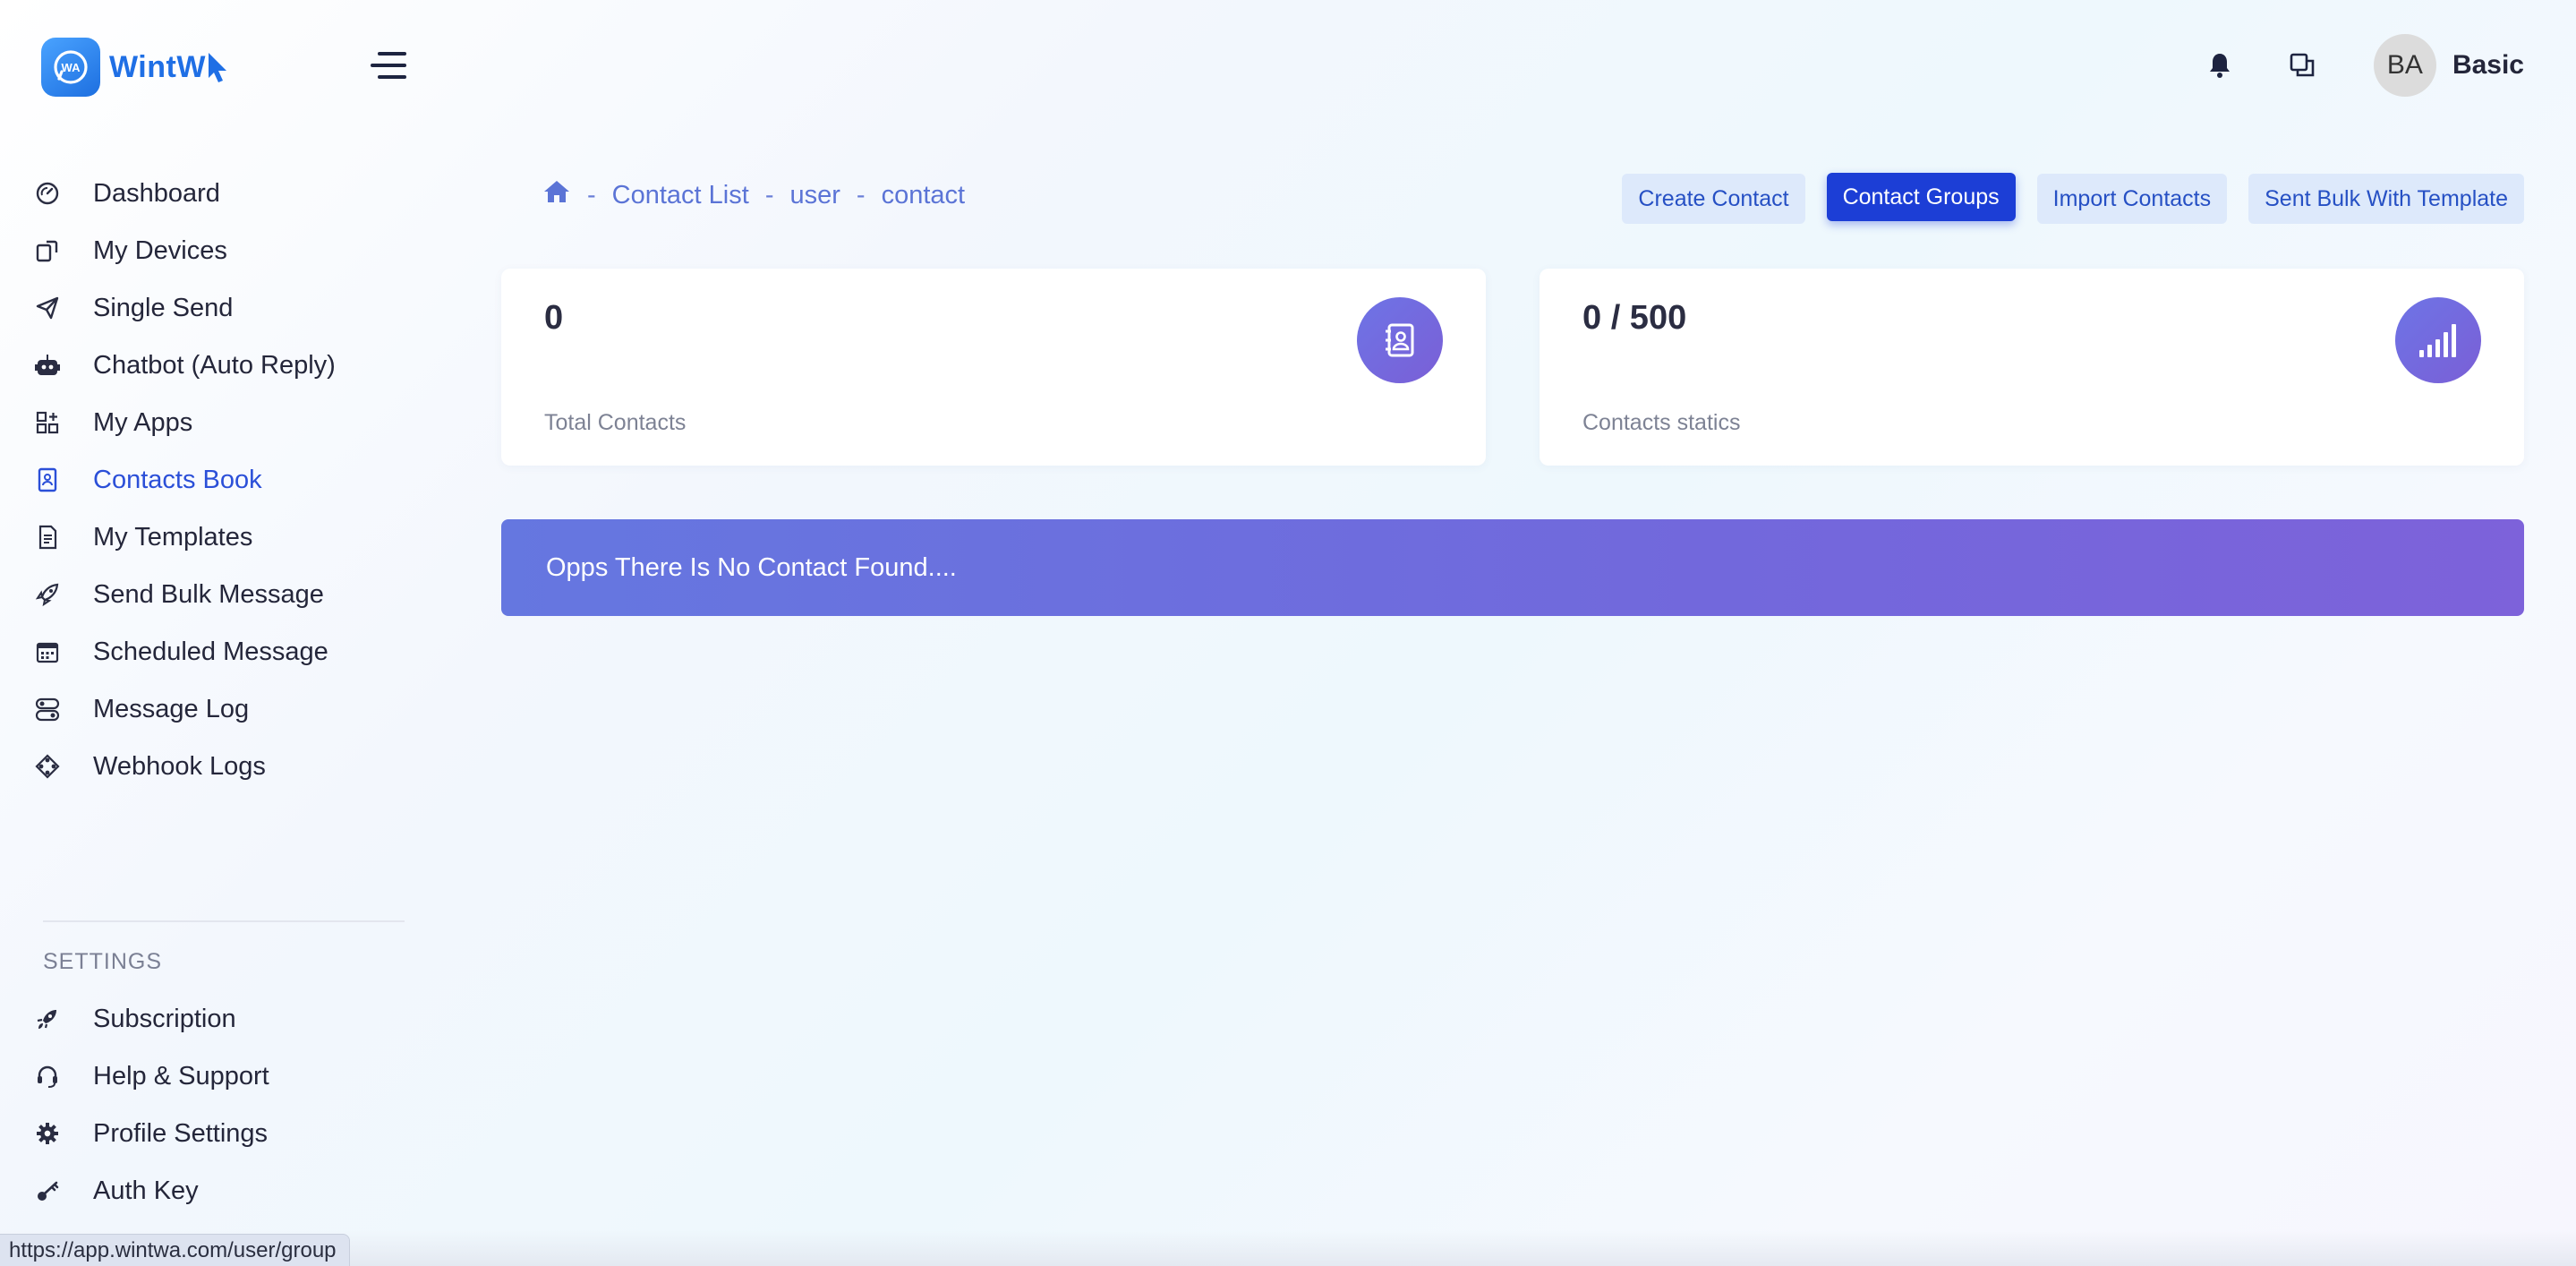 Image resolution: width=2576 pixels, height=1266 pixels. Describe the element at coordinates (47, 193) in the screenshot. I see `gauge-icon` at that location.